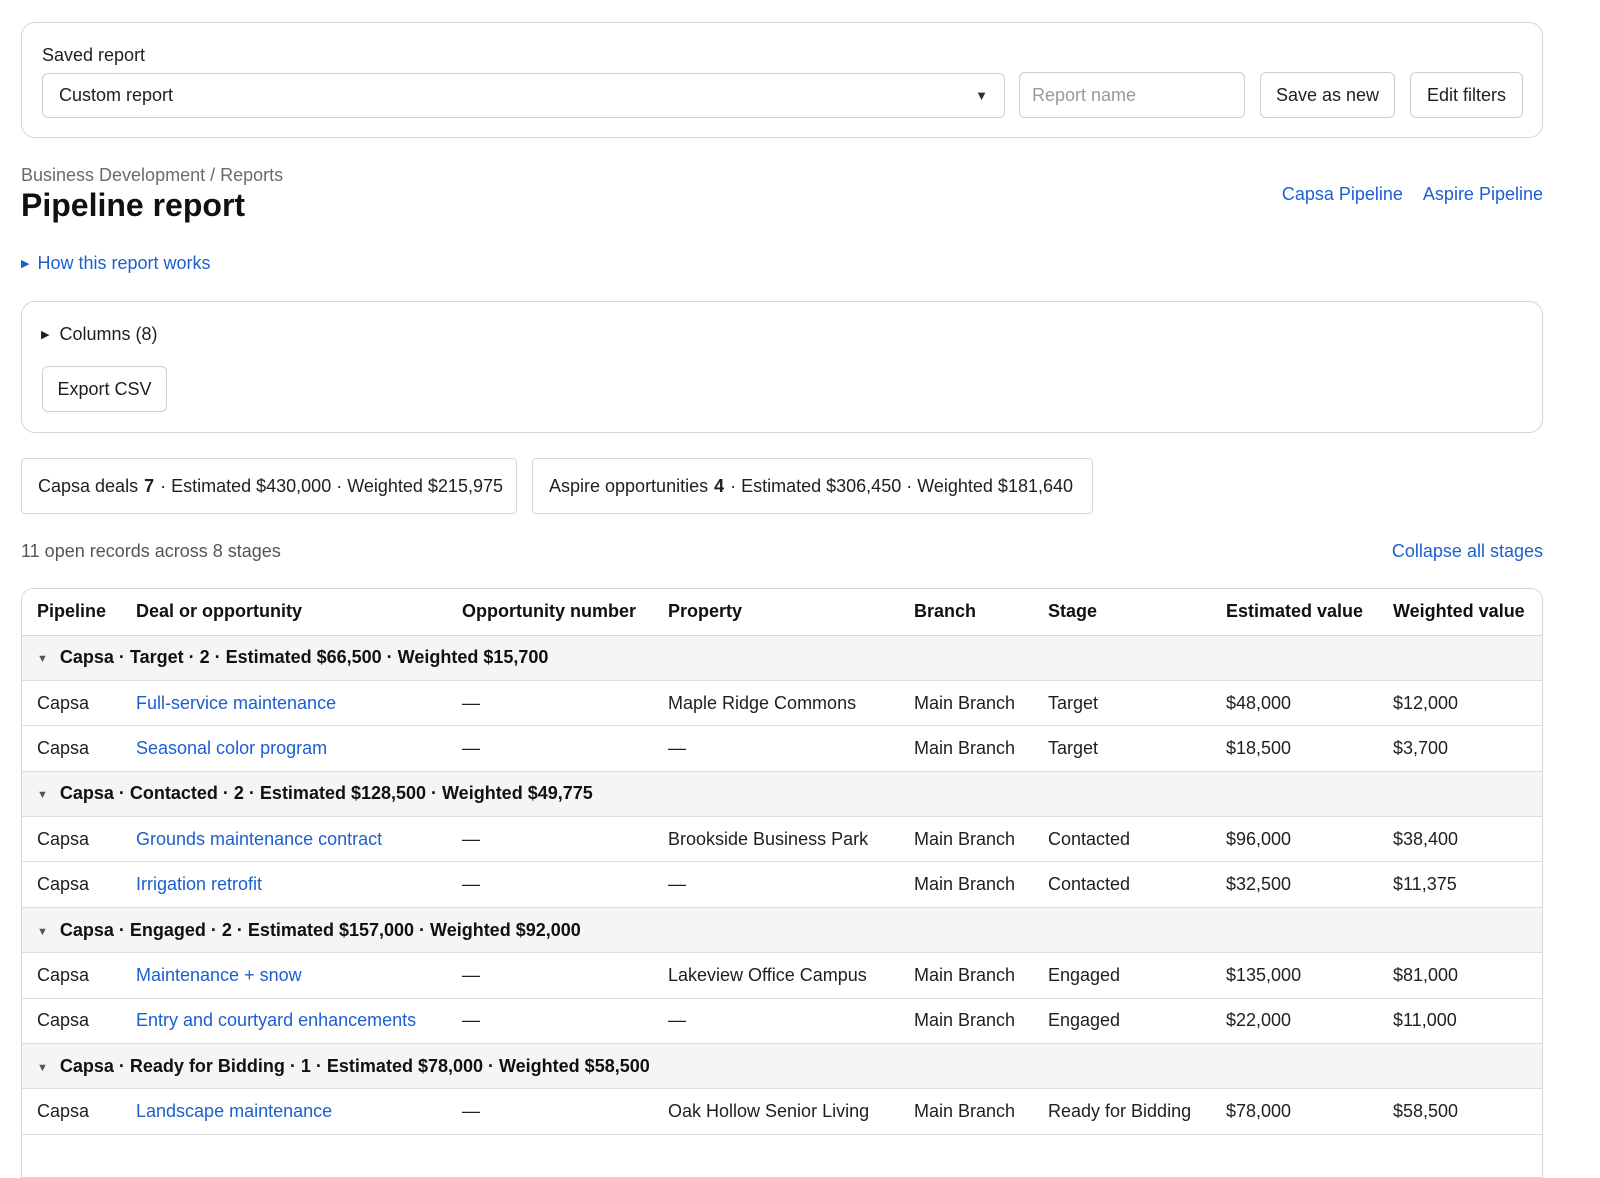  What do you see at coordinates (966, 612) in the screenshot?
I see `column-header: Branch` at bounding box center [966, 612].